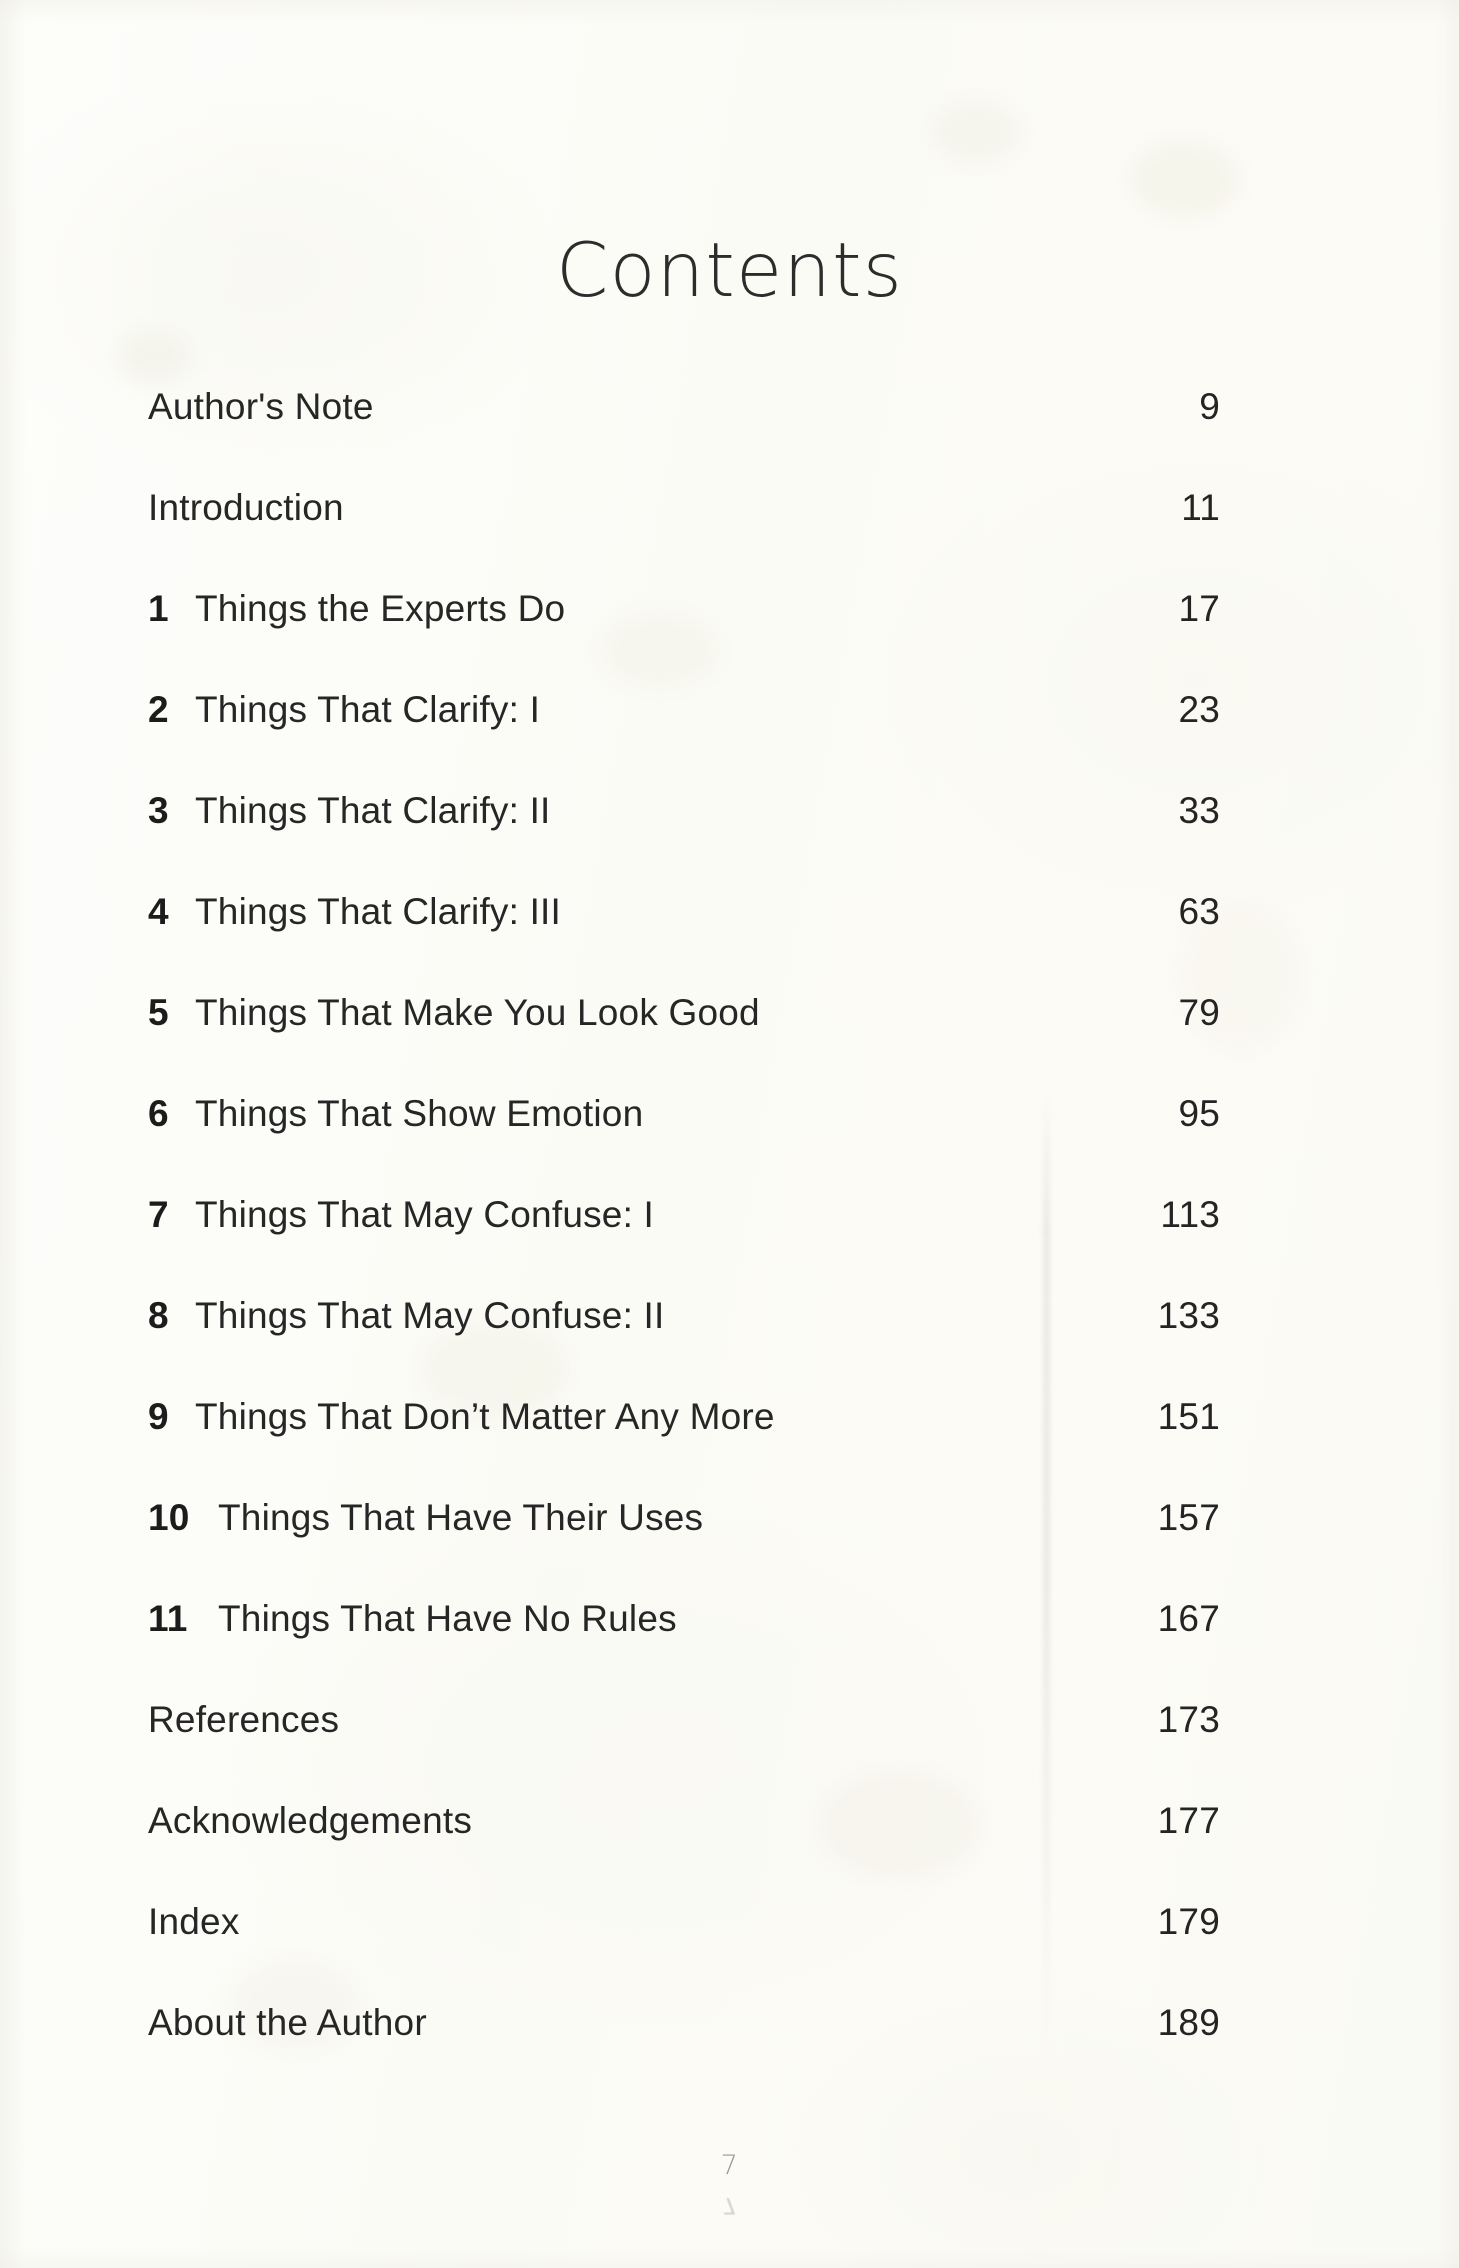  Describe the element at coordinates (684, 1648) in the screenshot. I see `toc-entry: 11 Things That Have No Rules 167` at that location.